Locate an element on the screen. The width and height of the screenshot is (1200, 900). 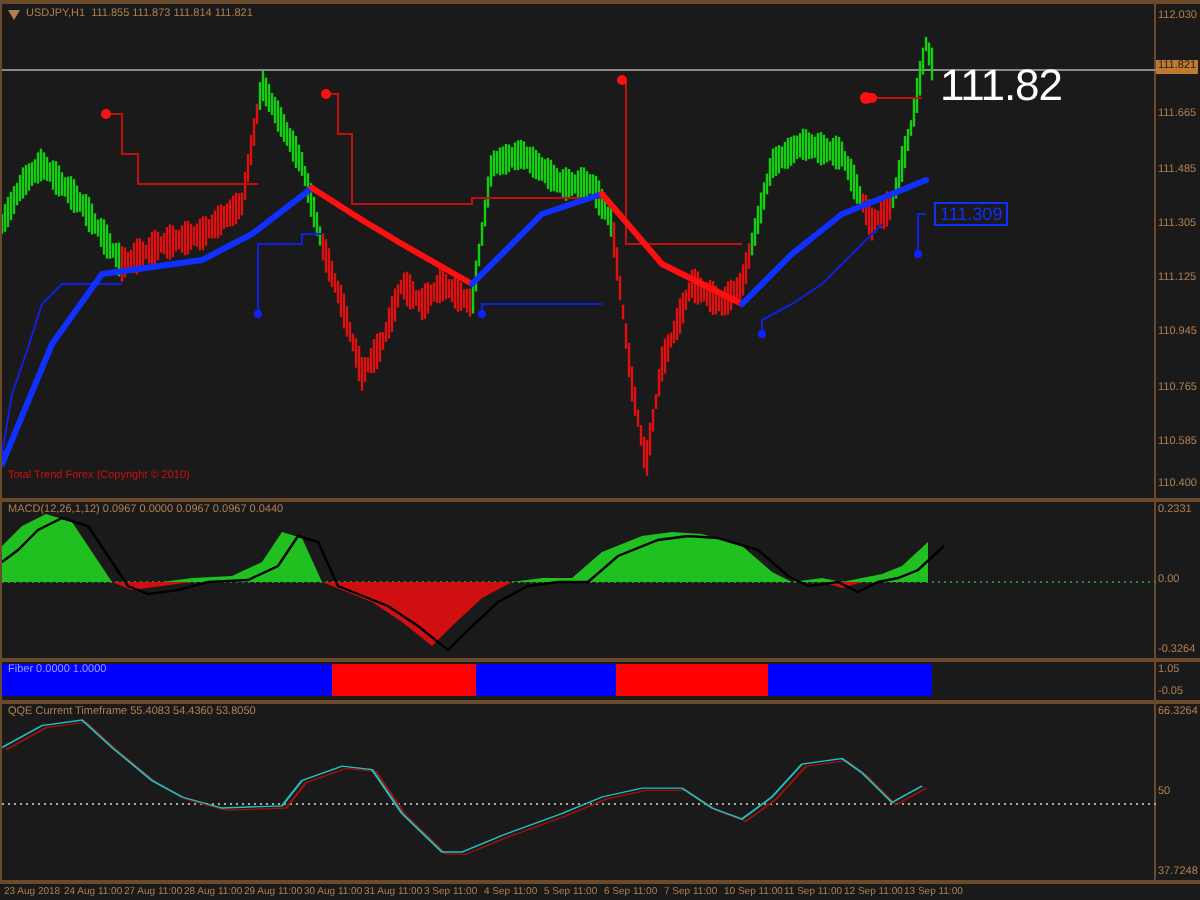
price-callout-text: 111.82 is located at coordinates (1001, 86).